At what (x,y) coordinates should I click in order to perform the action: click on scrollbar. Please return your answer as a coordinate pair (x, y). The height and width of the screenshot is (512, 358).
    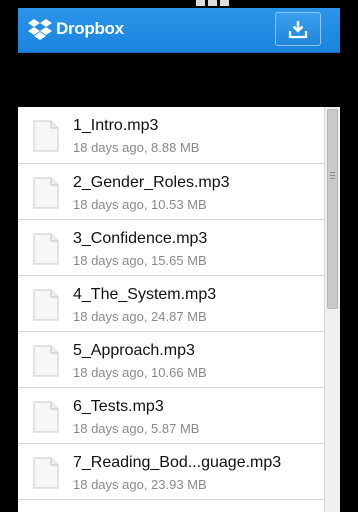
    Looking at the image, I should click on (332, 309).